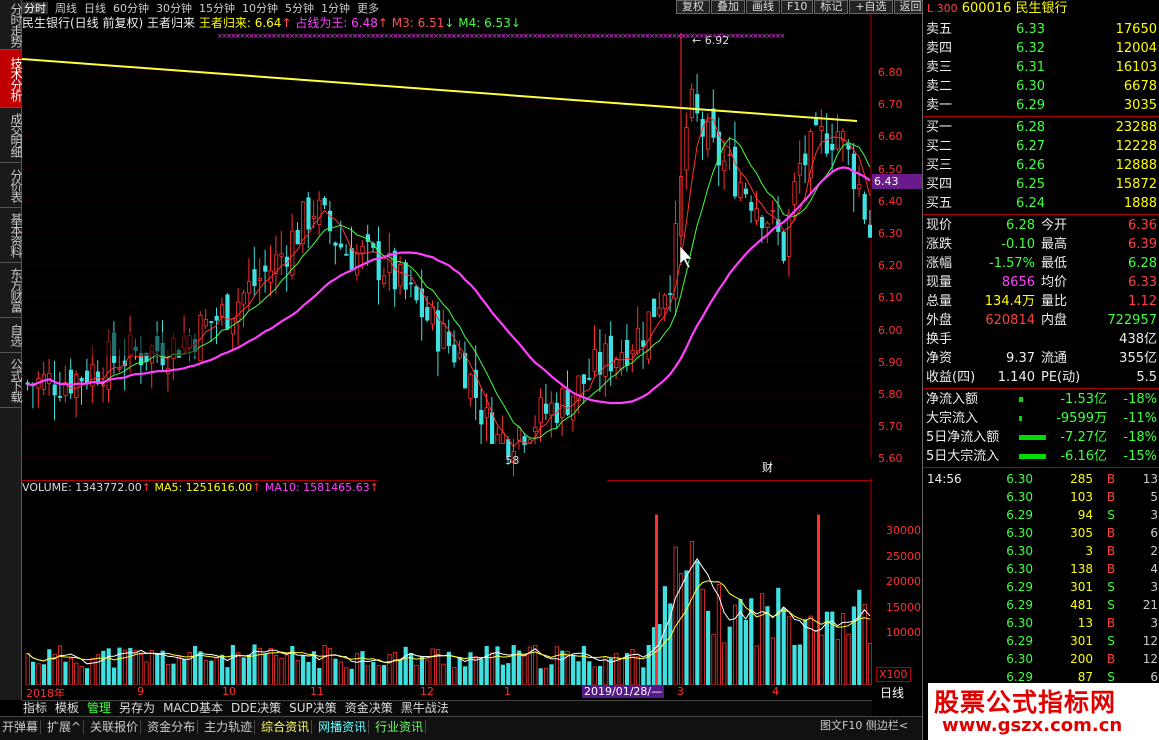 This screenshot has width=1159, height=740. What do you see at coordinates (1054, 301) in the screenshot?
I see `stat-label: 量比` at bounding box center [1054, 301].